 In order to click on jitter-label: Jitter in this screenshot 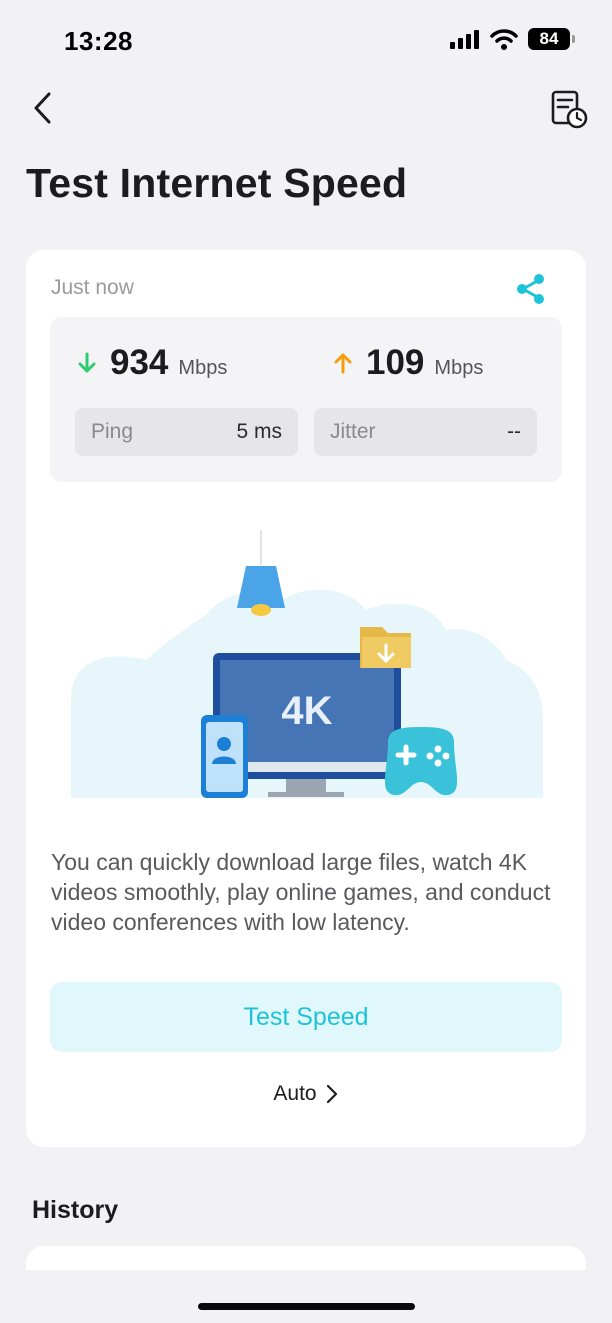, I will do `click(353, 431)`.